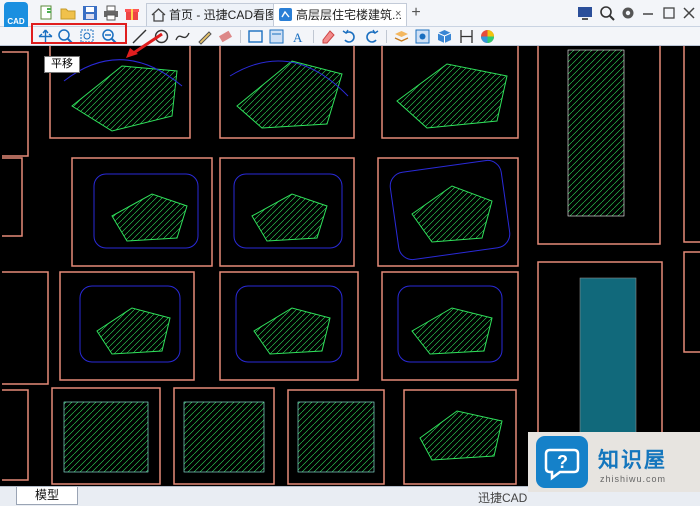  Describe the element at coordinates (182, 36) in the screenshot. I see `curve-icon` at that location.